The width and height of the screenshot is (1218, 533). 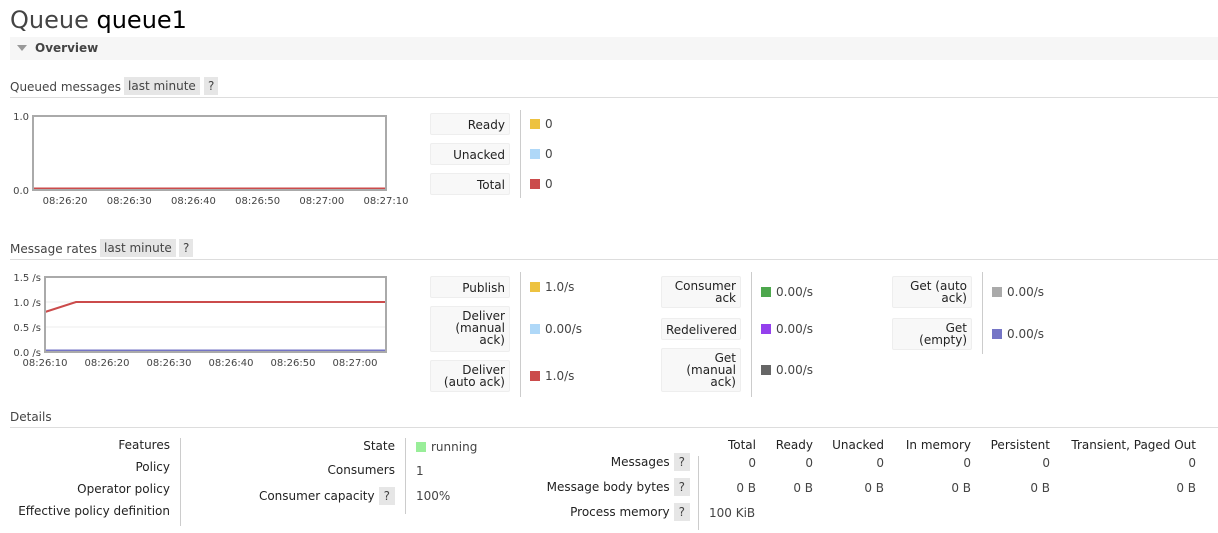 What do you see at coordinates (152, 467) in the screenshot?
I see `detail-label: Policy` at bounding box center [152, 467].